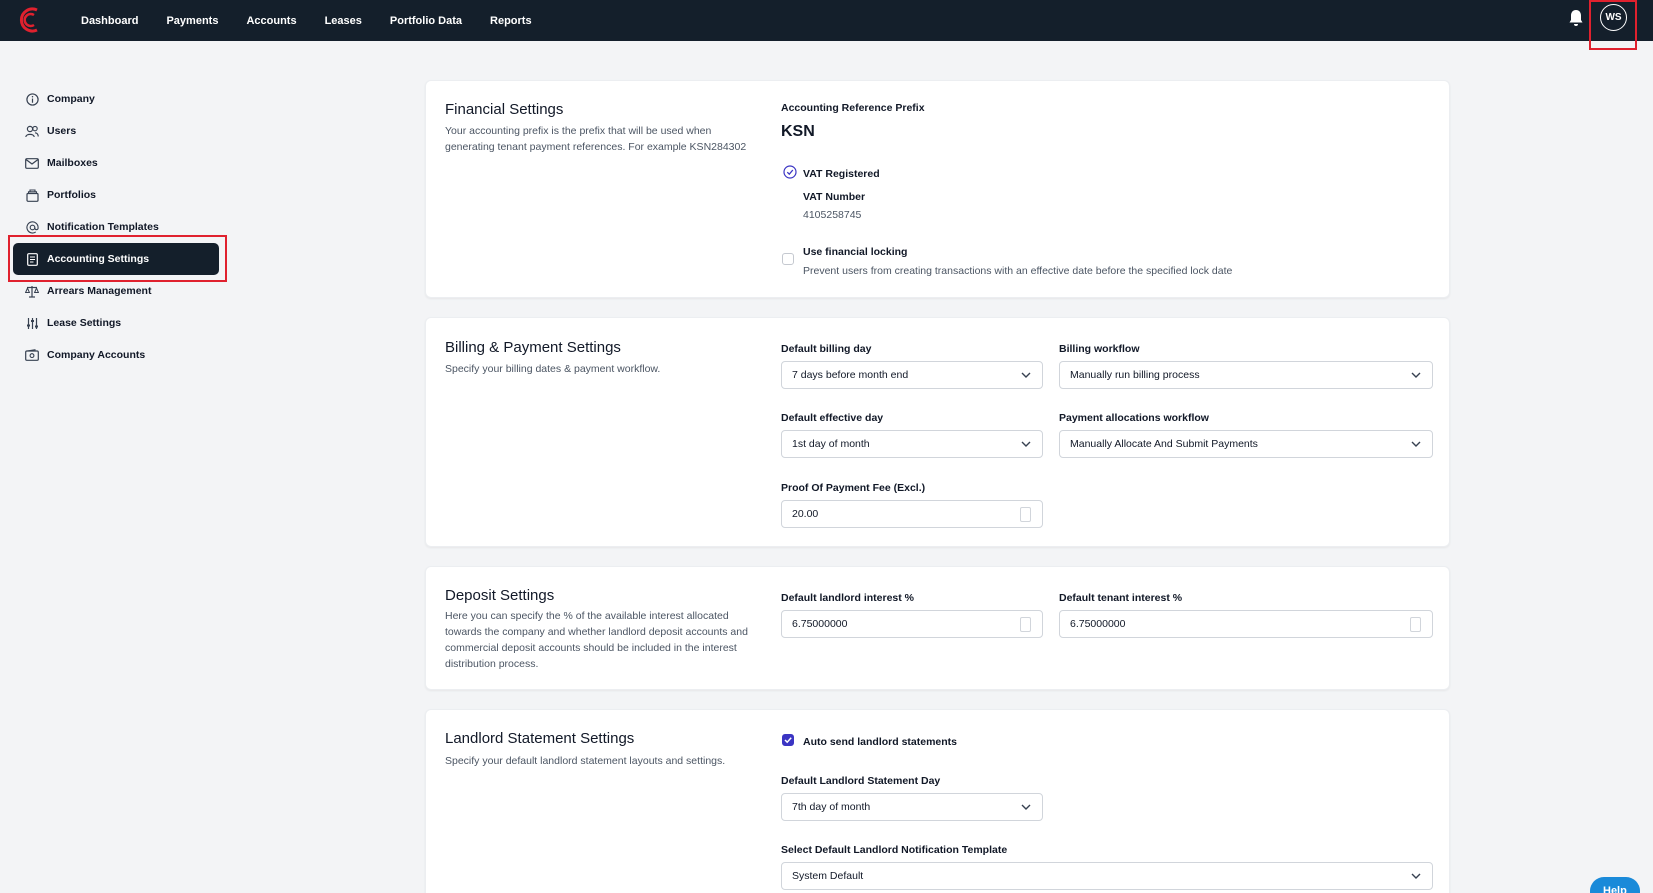  What do you see at coordinates (855, 252) in the screenshot?
I see `financial-locking-label: Use financial locking` at bounding box center [855, 252].